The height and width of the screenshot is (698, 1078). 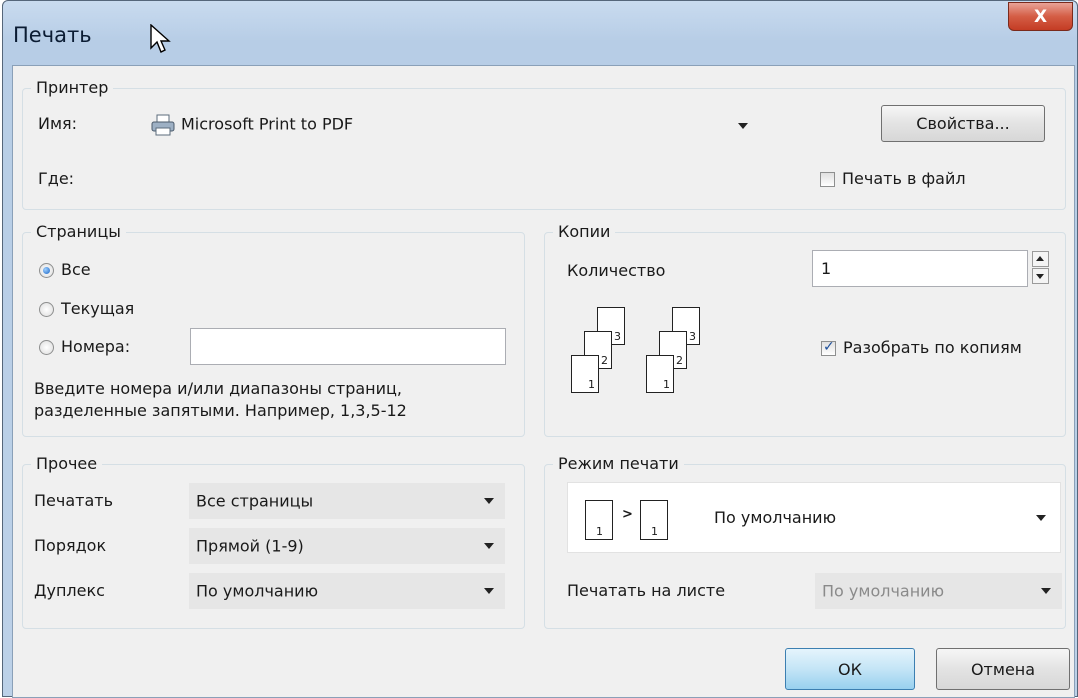 I want to click on order-select: Прямой (1-9), so click(x=347, y=546).